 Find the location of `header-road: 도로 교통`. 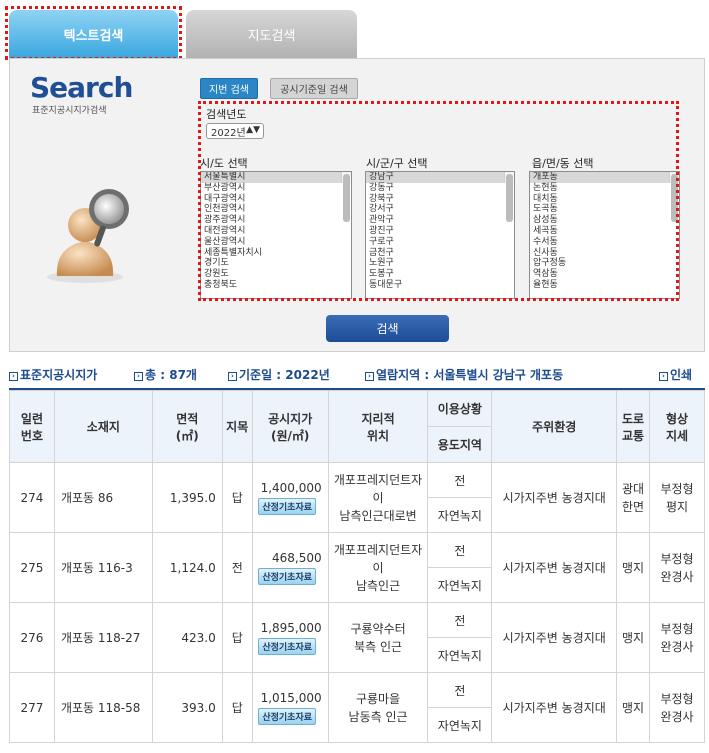

header-road: 도로 교통 is located at coordinates (633, 426).